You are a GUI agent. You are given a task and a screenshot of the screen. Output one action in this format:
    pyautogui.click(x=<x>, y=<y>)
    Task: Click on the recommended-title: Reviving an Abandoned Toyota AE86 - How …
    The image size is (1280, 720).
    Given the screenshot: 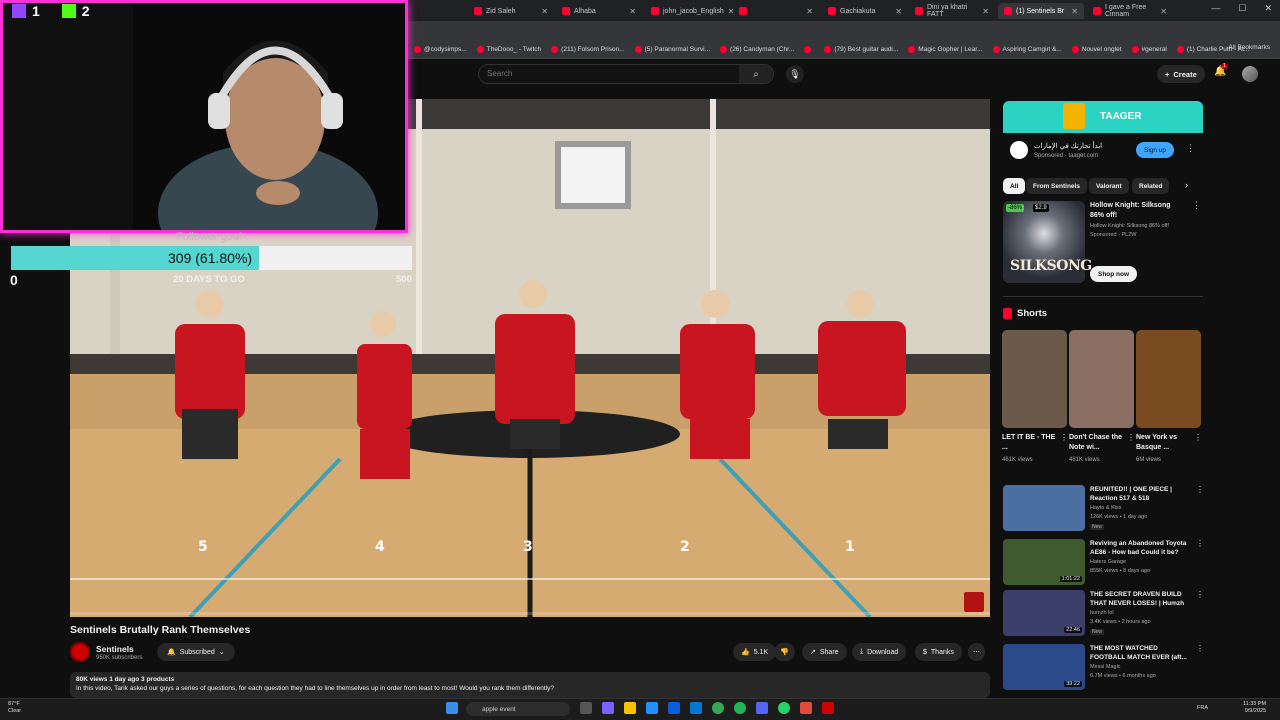 What is the action you would take?
    pyautogui.click(x=1140, y=548)
    